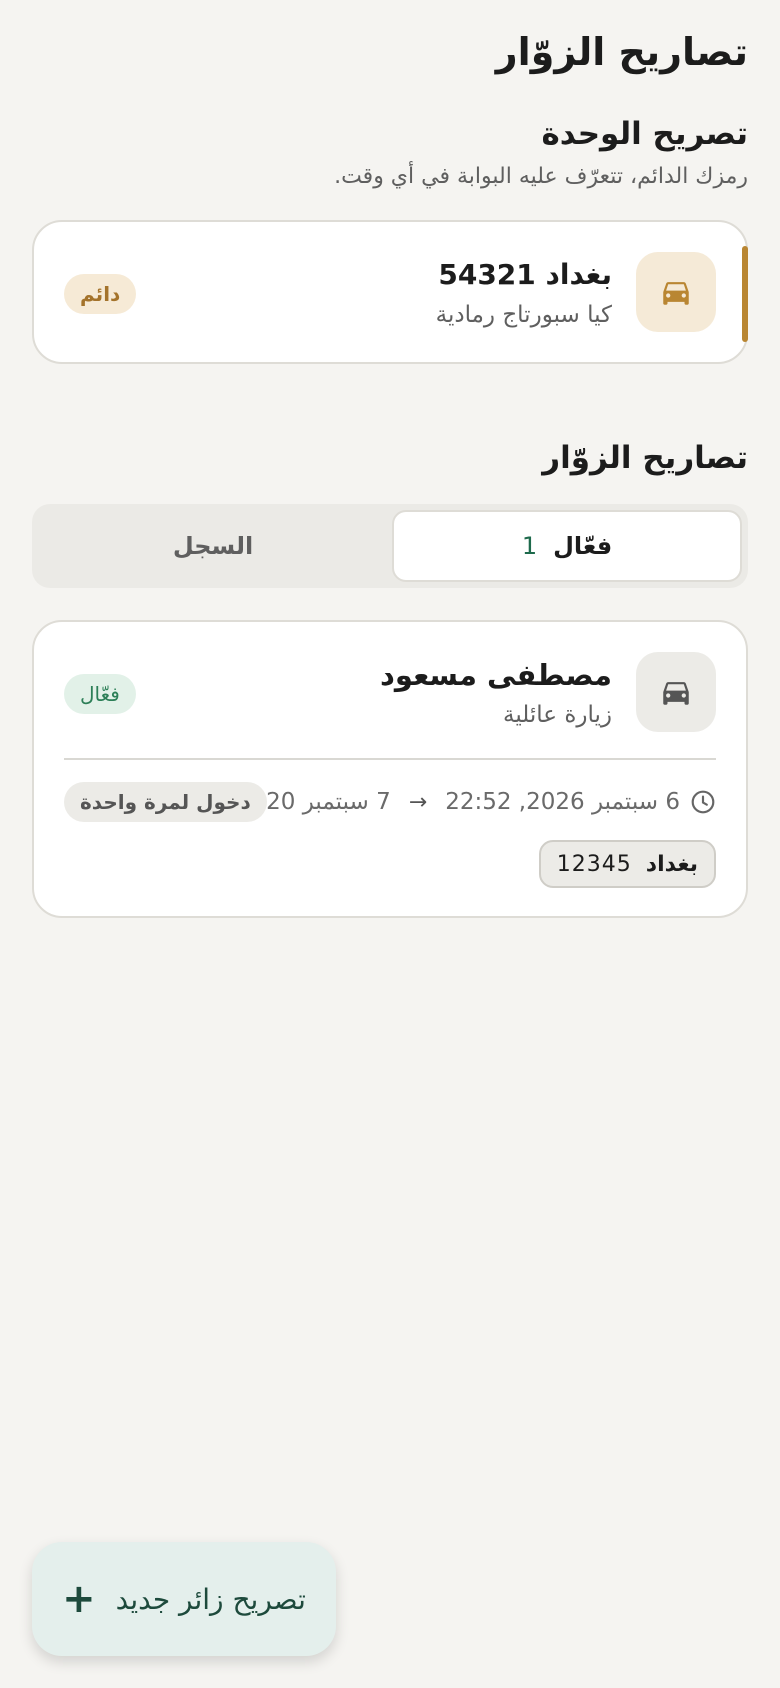 The width and height of the screenshot is (780, 1688). What do you see at coordinates (703, 802) in the screenshot?
I see `clock-icon` at bounding box center [703, 802].